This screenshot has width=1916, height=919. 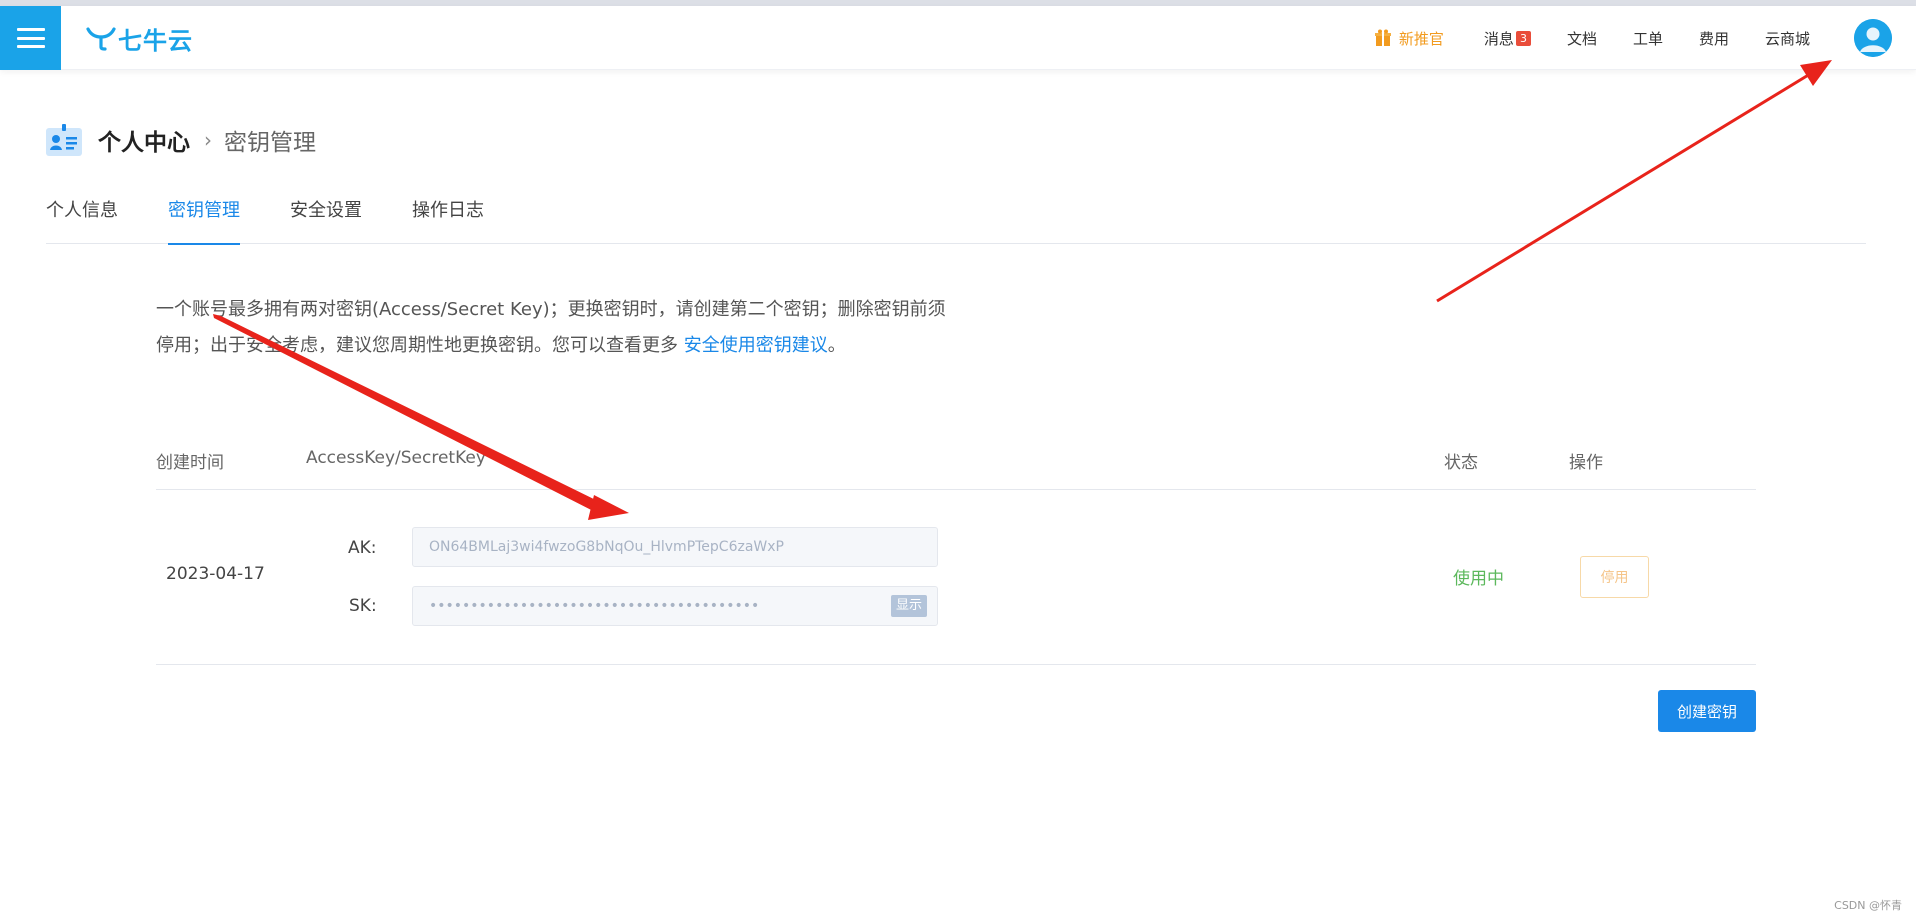 What do you see at coordinates (836, 345) in the screenshot?
I see `notice-tail: 。` at bounding box center [836, 345].